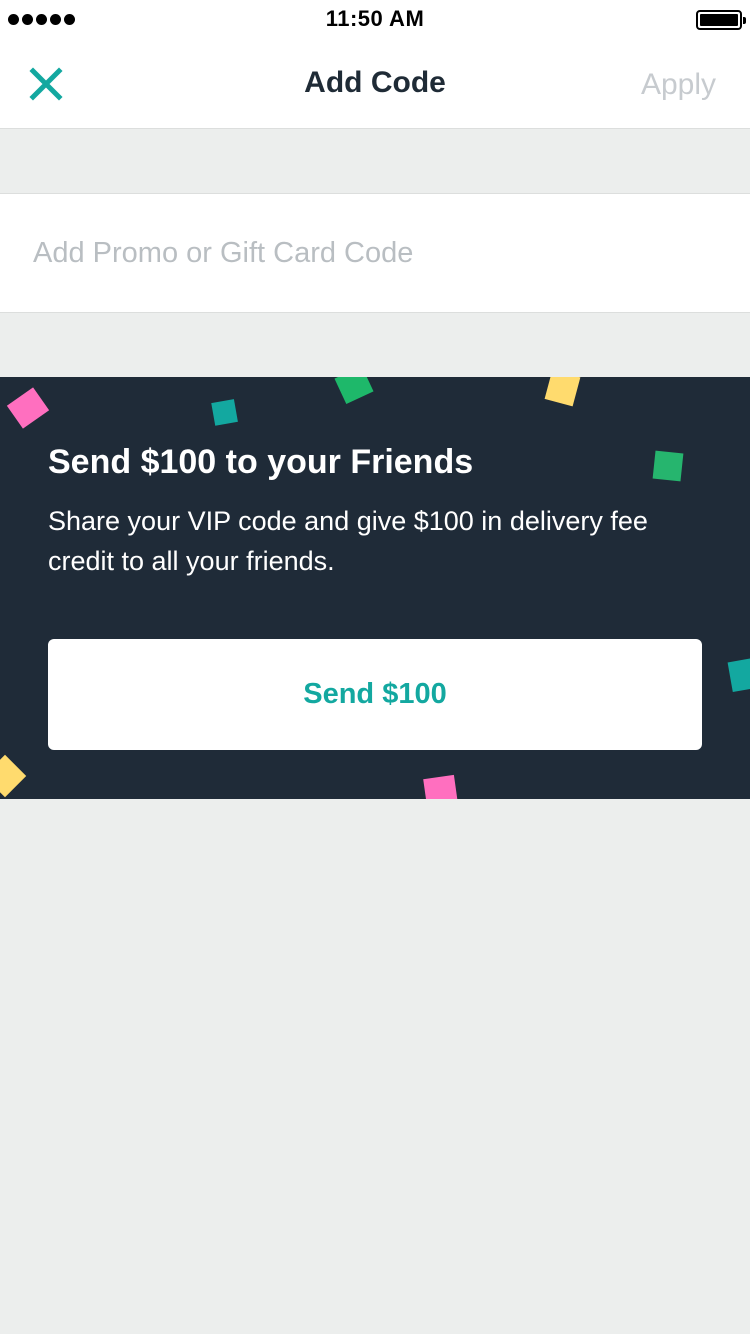 This screenshot has height=1334, width=750. I want to click on battery-icon, so click(721, 20).